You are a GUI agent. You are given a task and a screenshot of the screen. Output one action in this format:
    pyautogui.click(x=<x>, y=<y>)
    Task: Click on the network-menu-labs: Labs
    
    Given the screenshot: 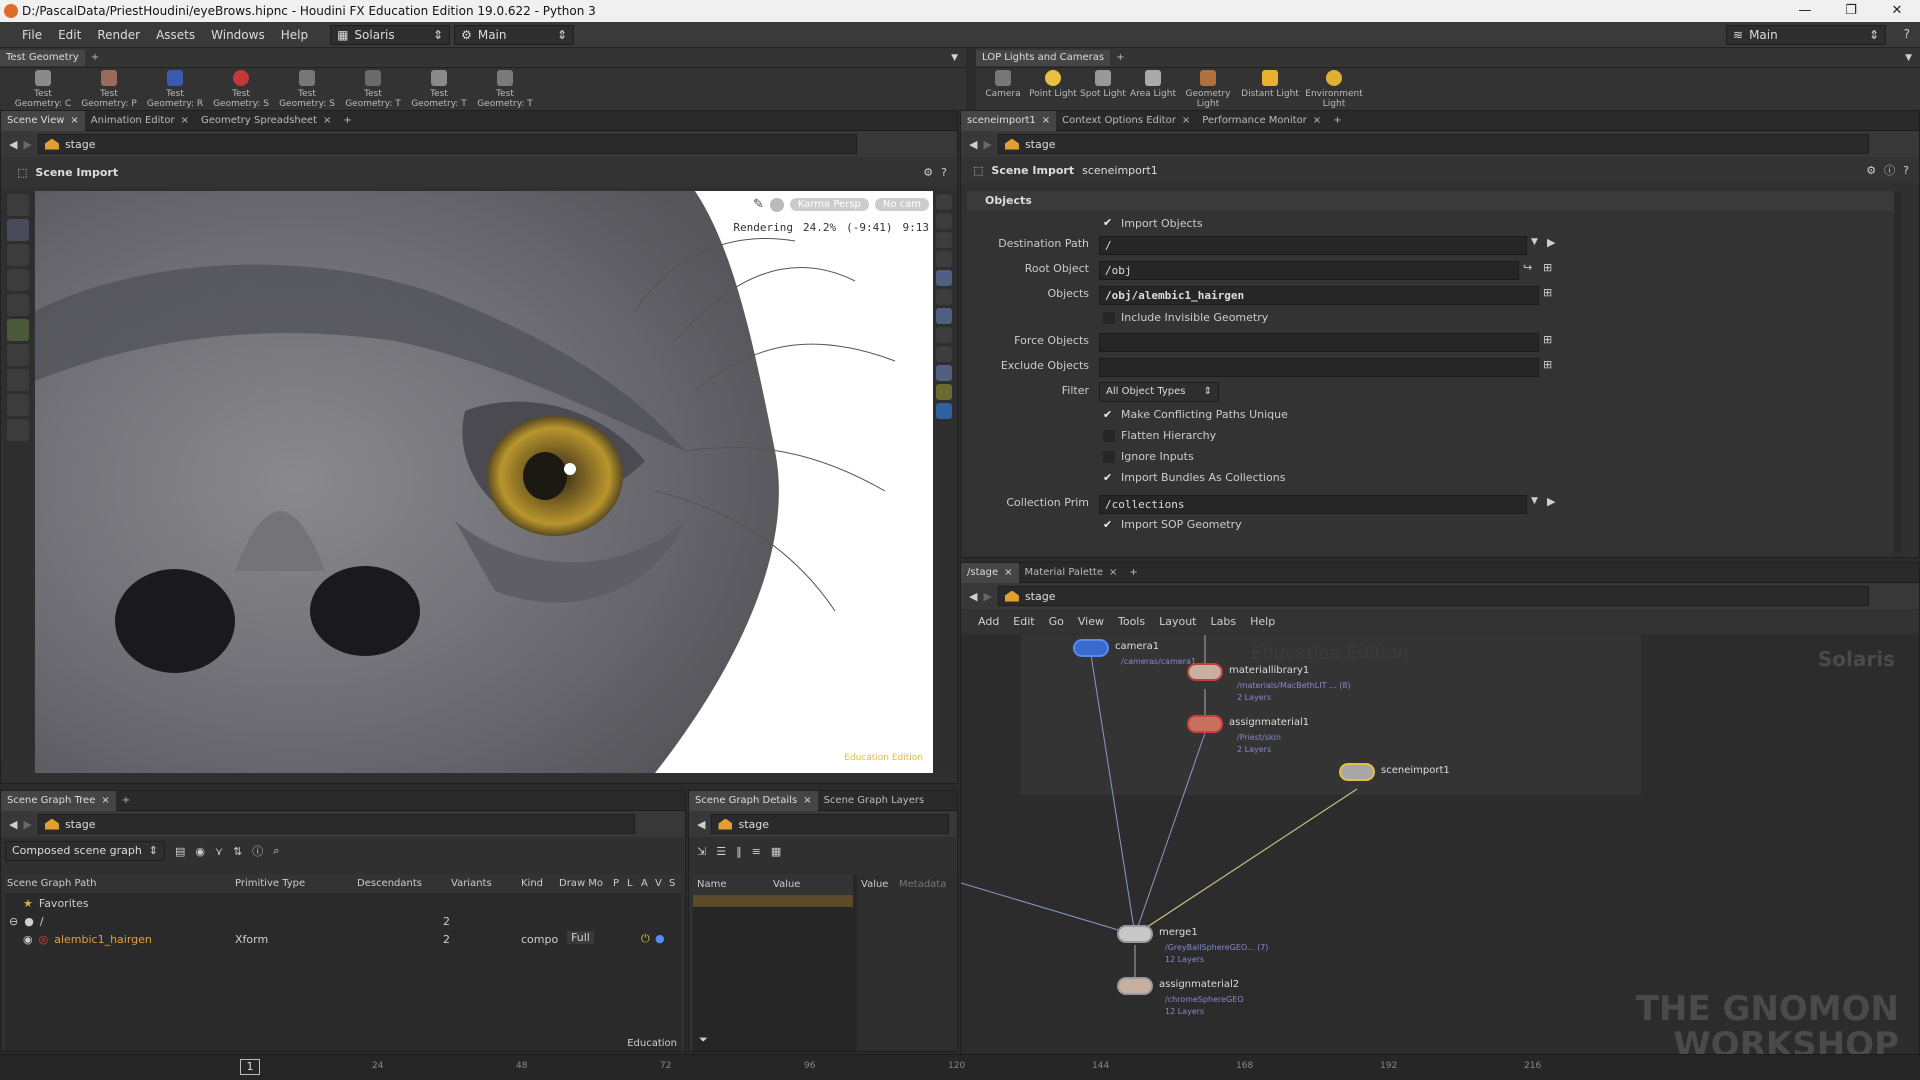 What is the action you would take?
    pyautogui.click(x=1224, y=621)
    